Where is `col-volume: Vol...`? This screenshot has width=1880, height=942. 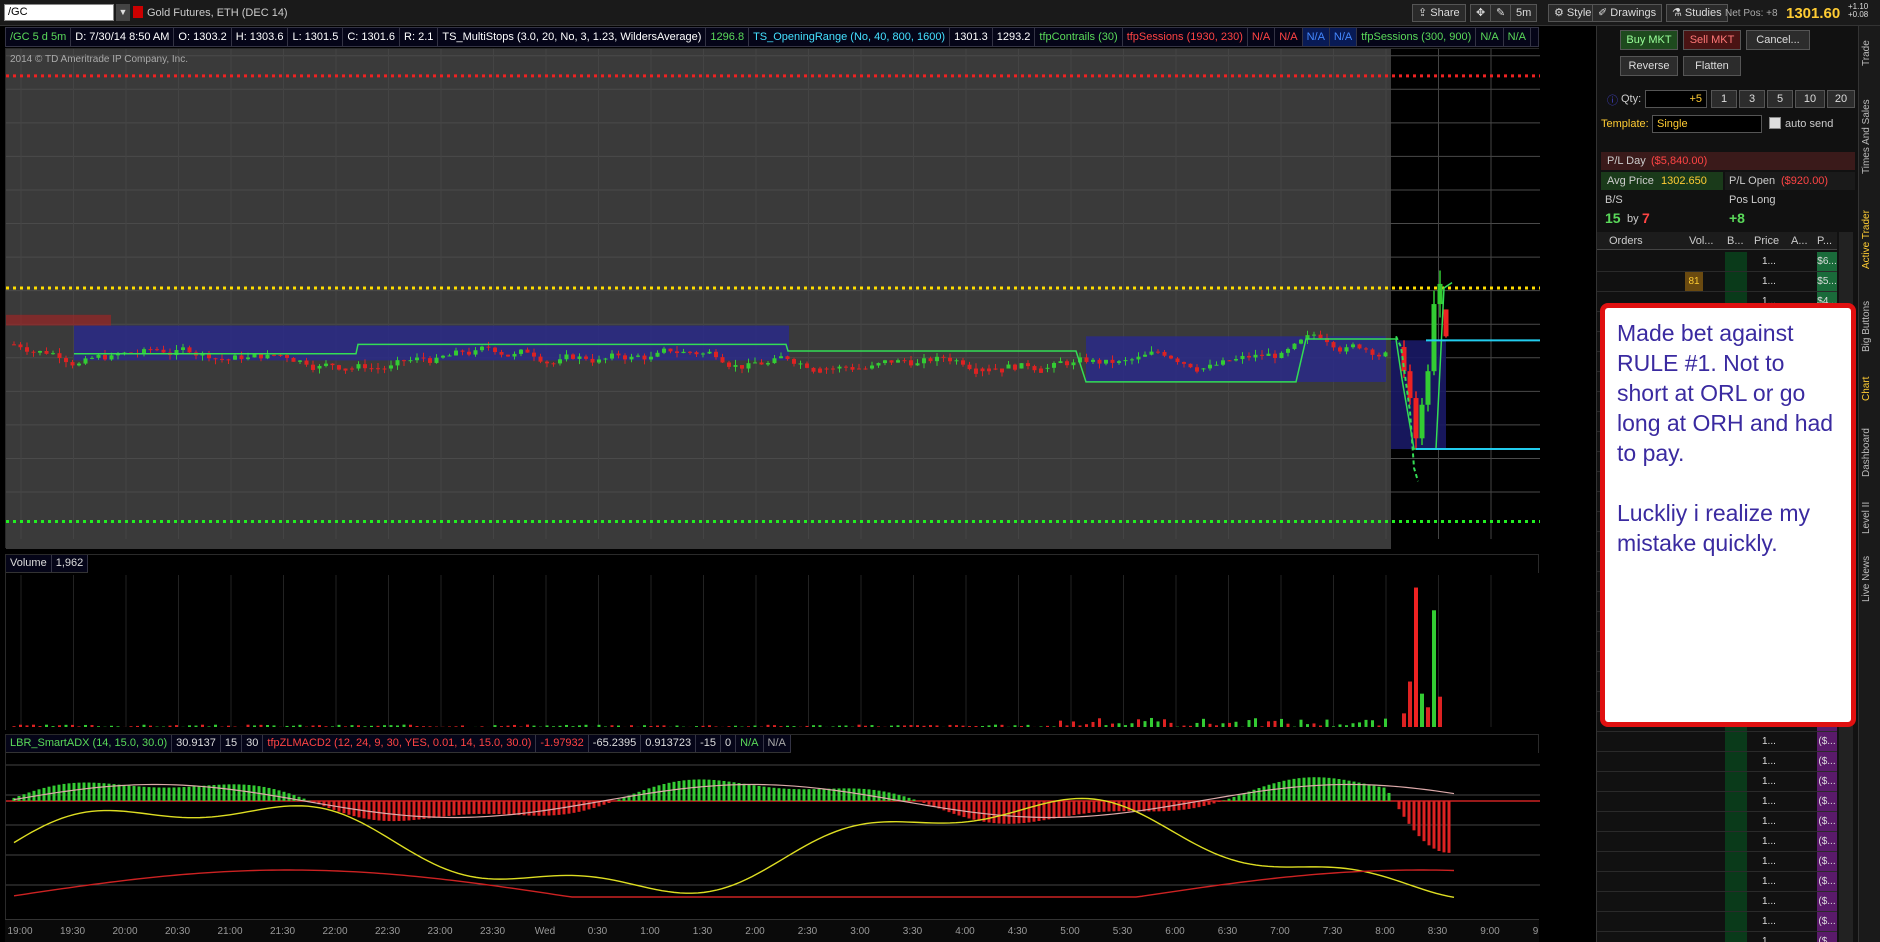
col-volume: Vol... is located at coordinates (1701, 241).